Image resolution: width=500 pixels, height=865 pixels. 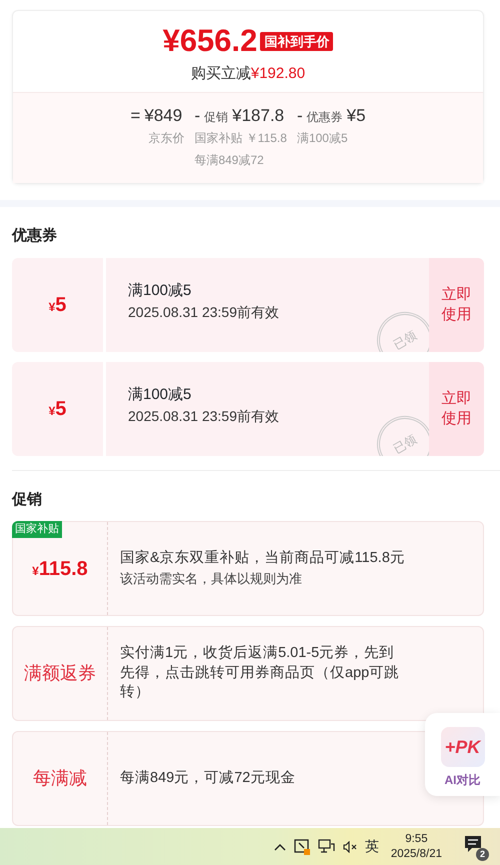 I want to click on promotion-description: 实付满1元，收货后返满5.01-5元券，先到先得，点击跳转可用券商品页（仅app可跳转）, so click(x=260, y=673).